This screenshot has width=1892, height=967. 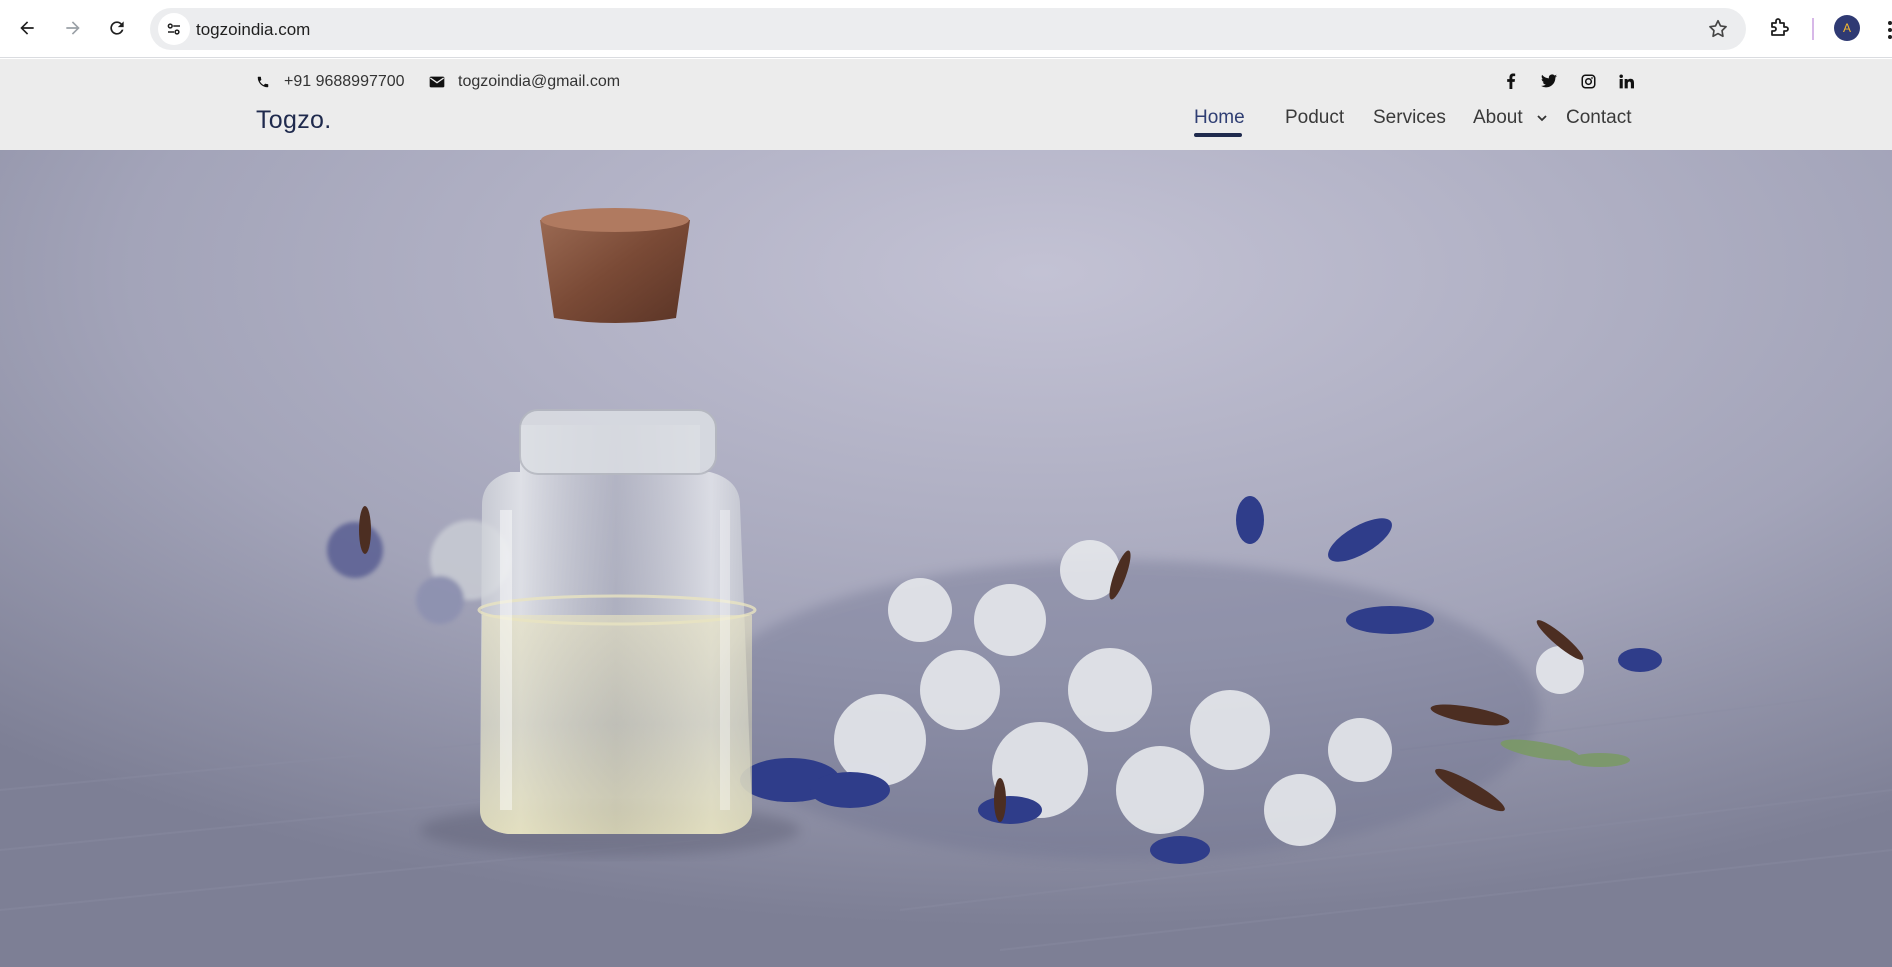 I want to click on forward-arrow-icon, so click(x=73, y=28).